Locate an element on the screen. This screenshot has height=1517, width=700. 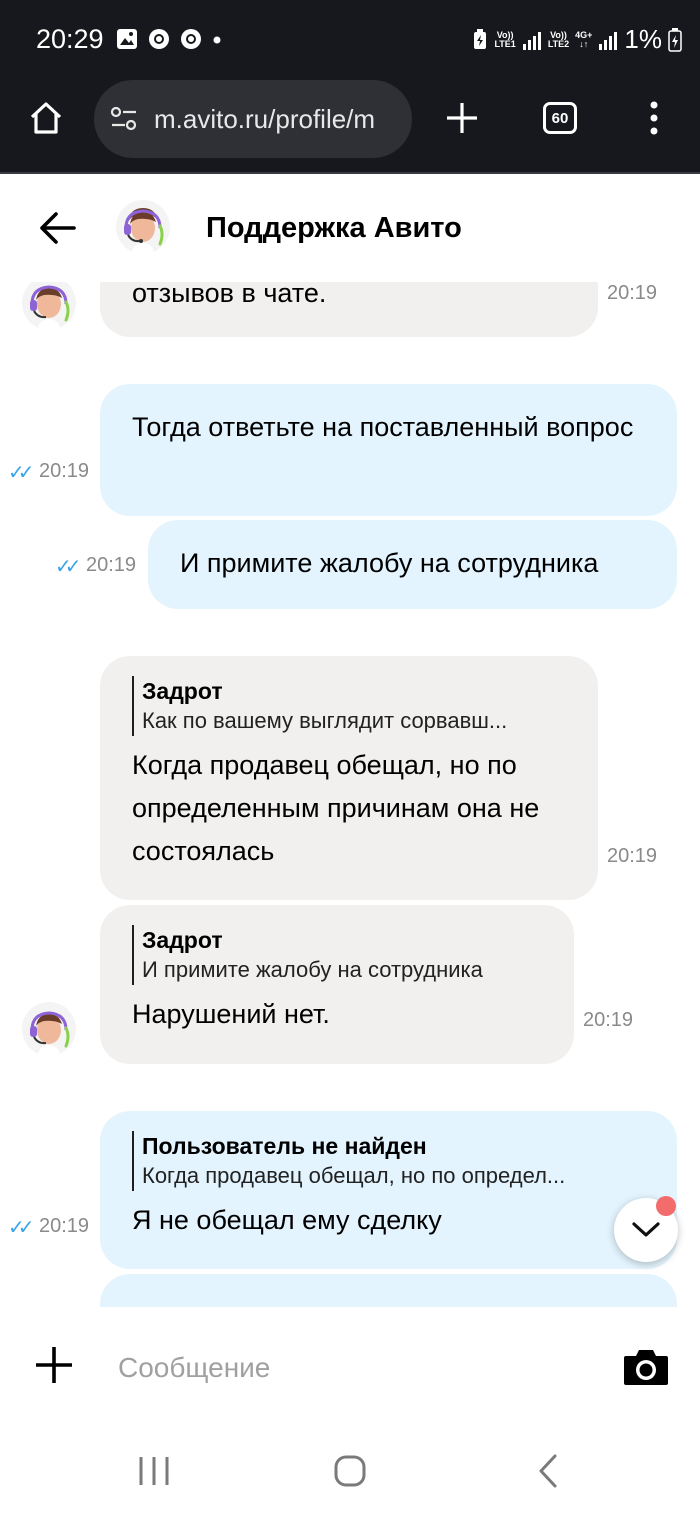
arrow-left-icon is located at coordinates (58, 228).